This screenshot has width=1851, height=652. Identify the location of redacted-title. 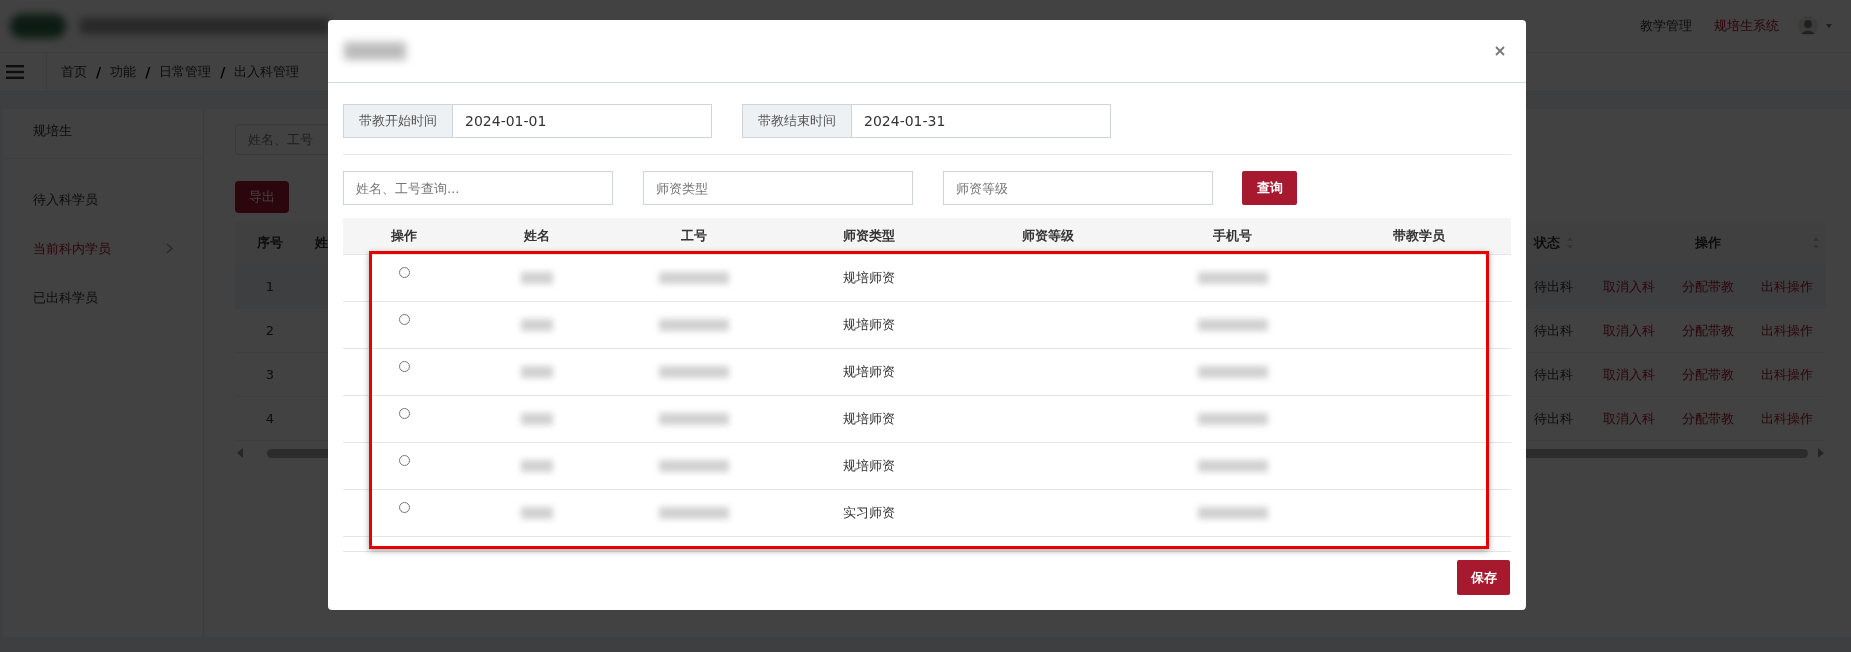
(375, 51).